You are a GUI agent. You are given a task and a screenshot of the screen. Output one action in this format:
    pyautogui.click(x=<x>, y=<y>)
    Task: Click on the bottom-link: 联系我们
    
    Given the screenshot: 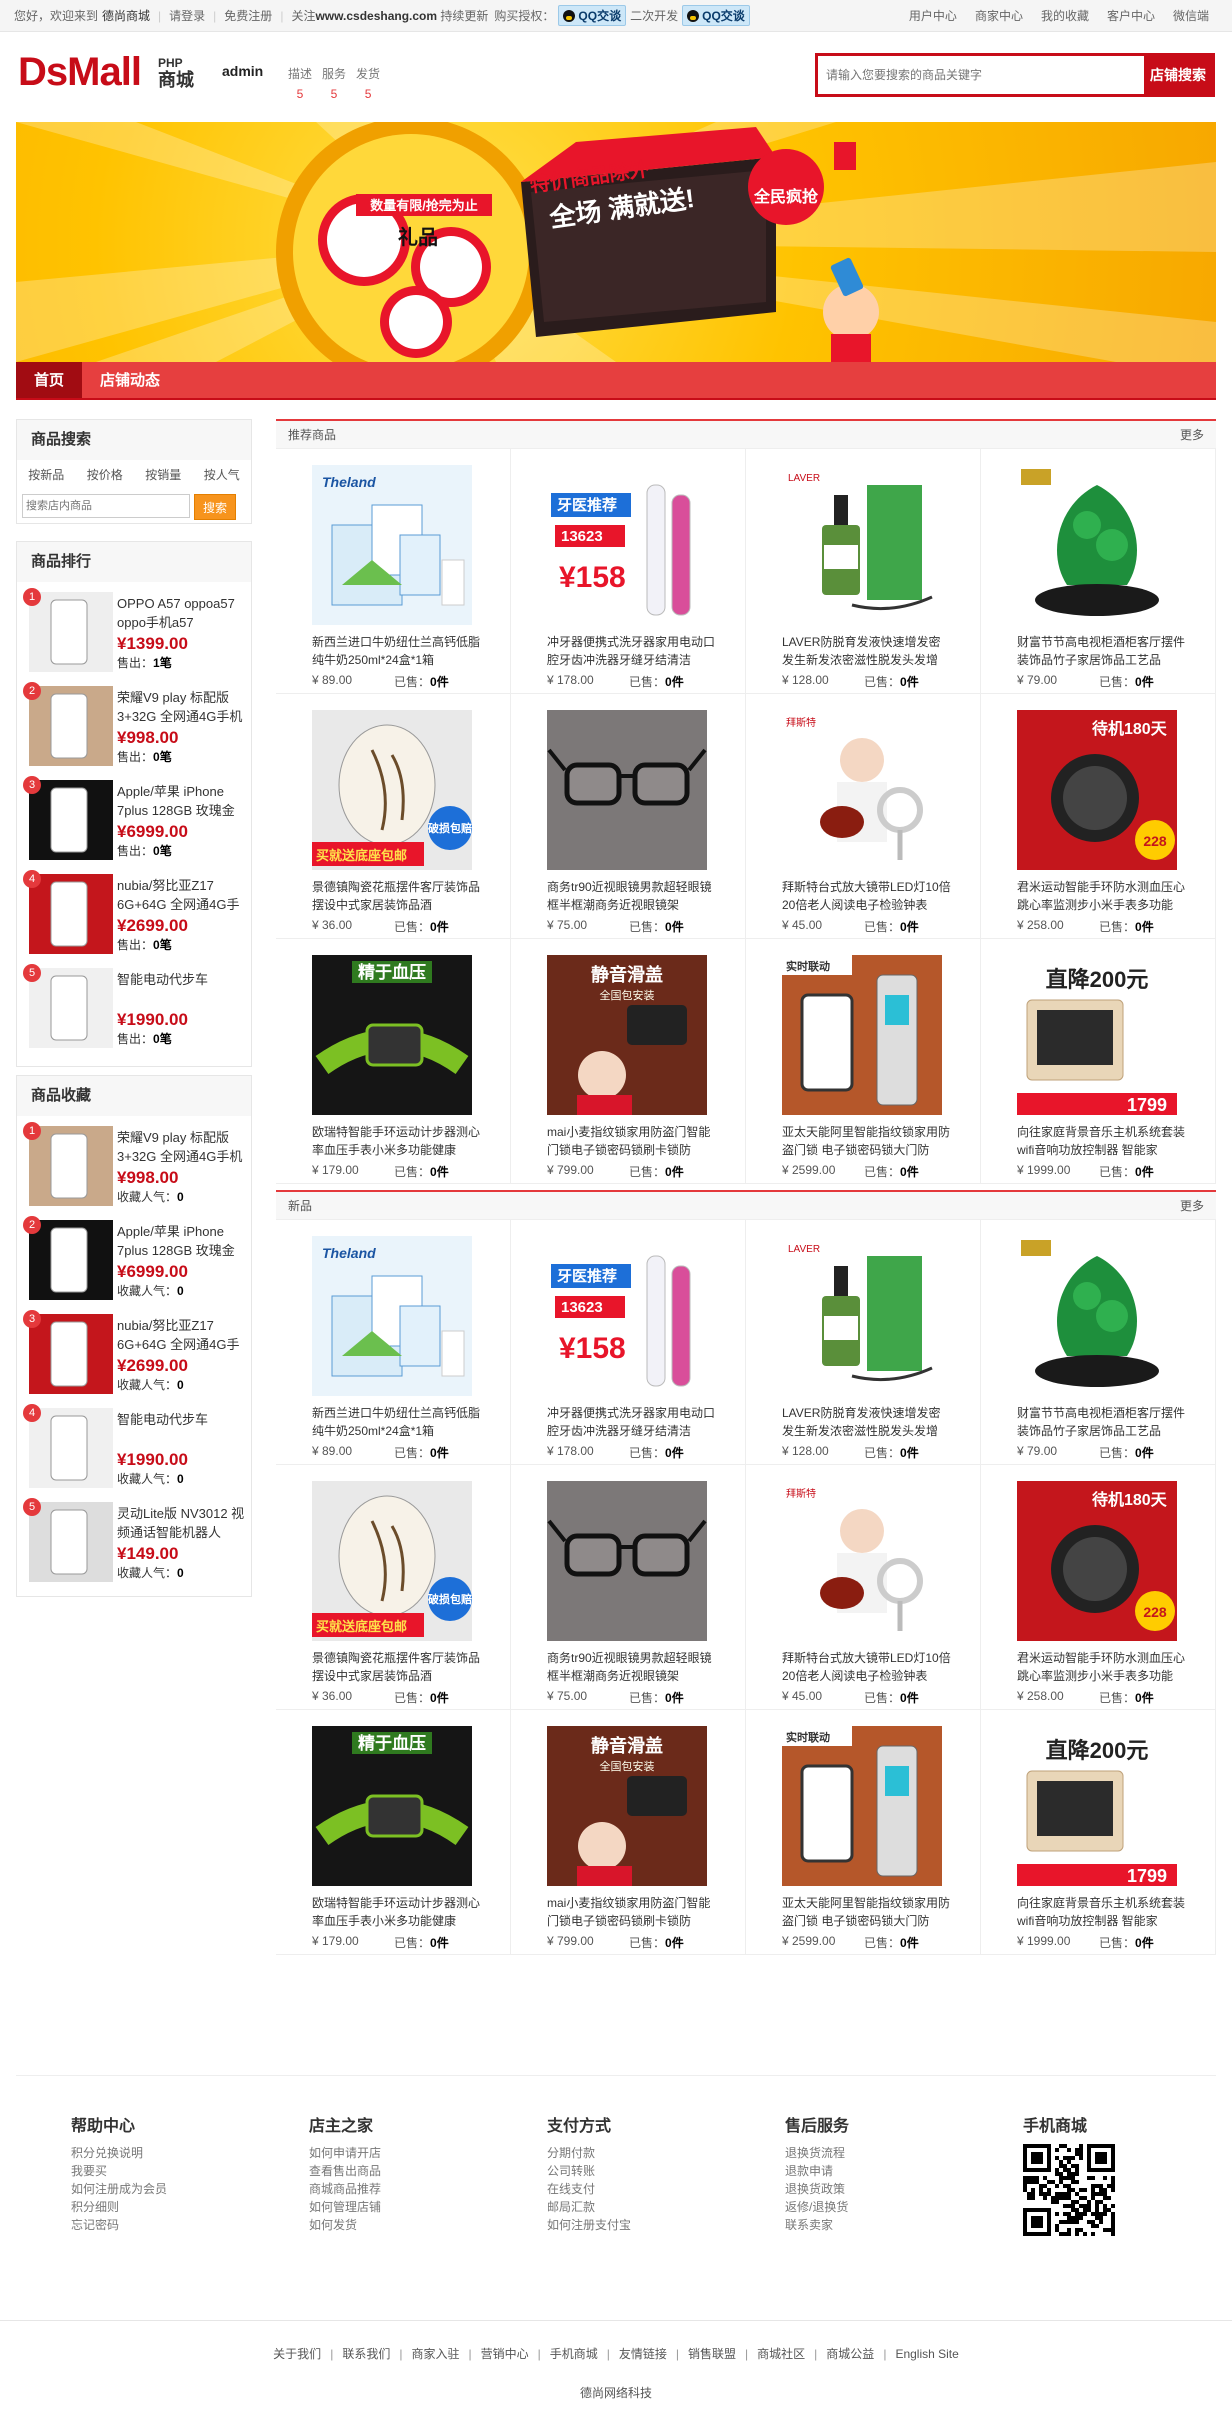 What is the action you would take?
    pyautogui.click(x=366, y=2354)
    